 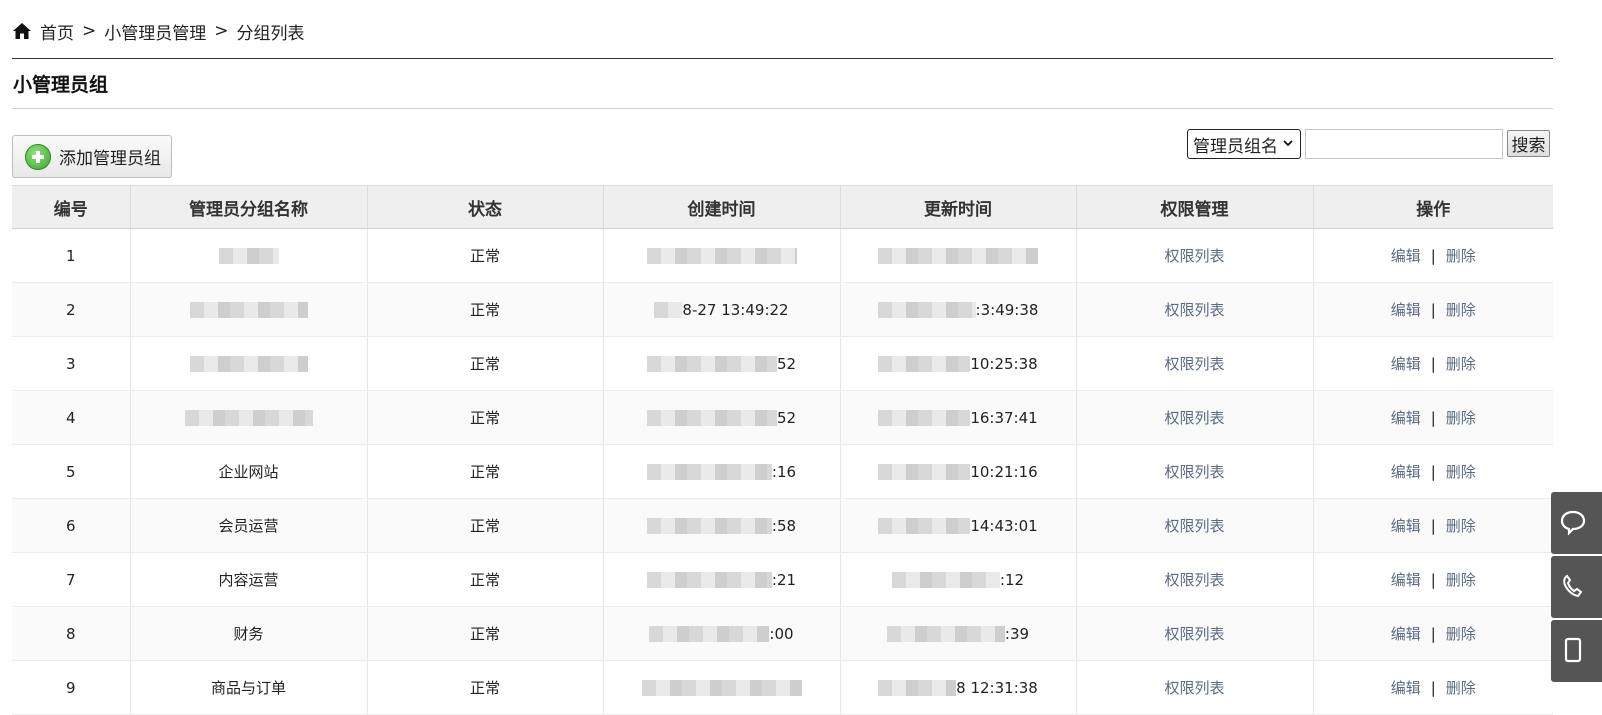 I want to click on cell-created-text: :00, so click(x=781, y=633).